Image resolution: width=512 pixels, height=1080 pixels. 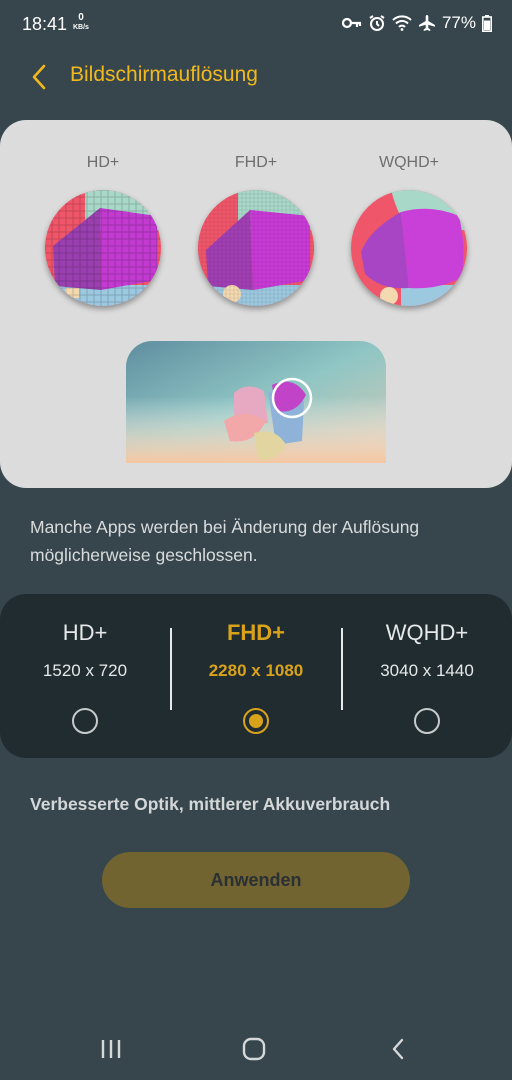 I want to click on resolution-option-fhd: FHD+ 2280 x 1080, so click(x=256, y=676).